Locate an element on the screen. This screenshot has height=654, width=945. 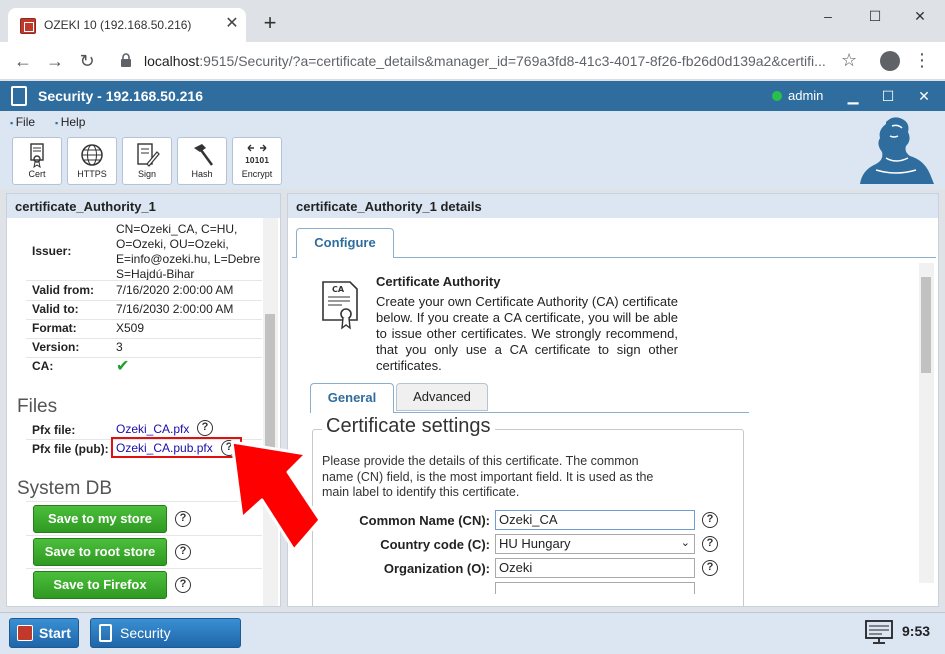
window-minimize-button: – is located at coordinates (828, 16).